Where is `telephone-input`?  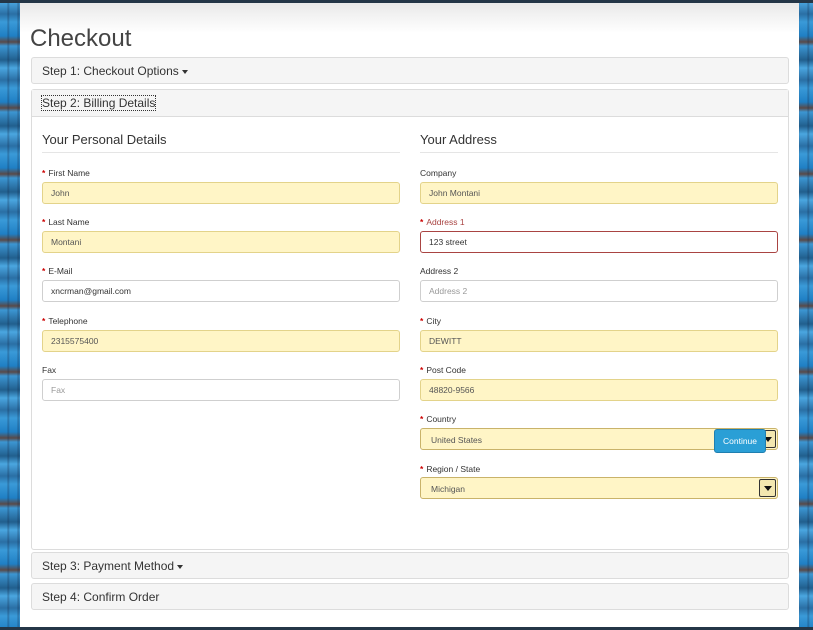 telephone-input is located at coordinates (221, 341).